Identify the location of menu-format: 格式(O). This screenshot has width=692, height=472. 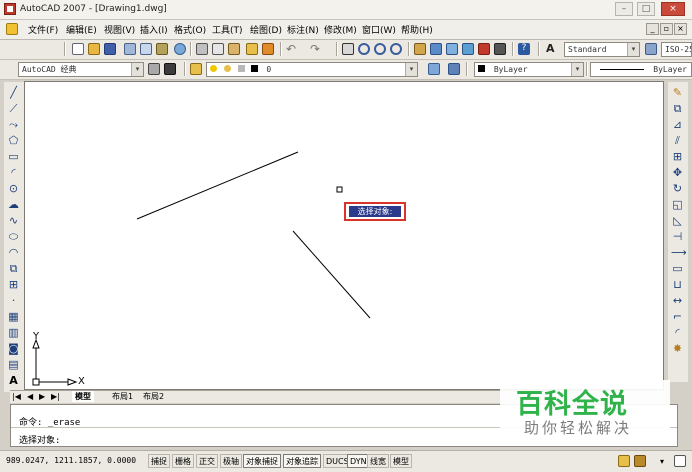
(190, 29).